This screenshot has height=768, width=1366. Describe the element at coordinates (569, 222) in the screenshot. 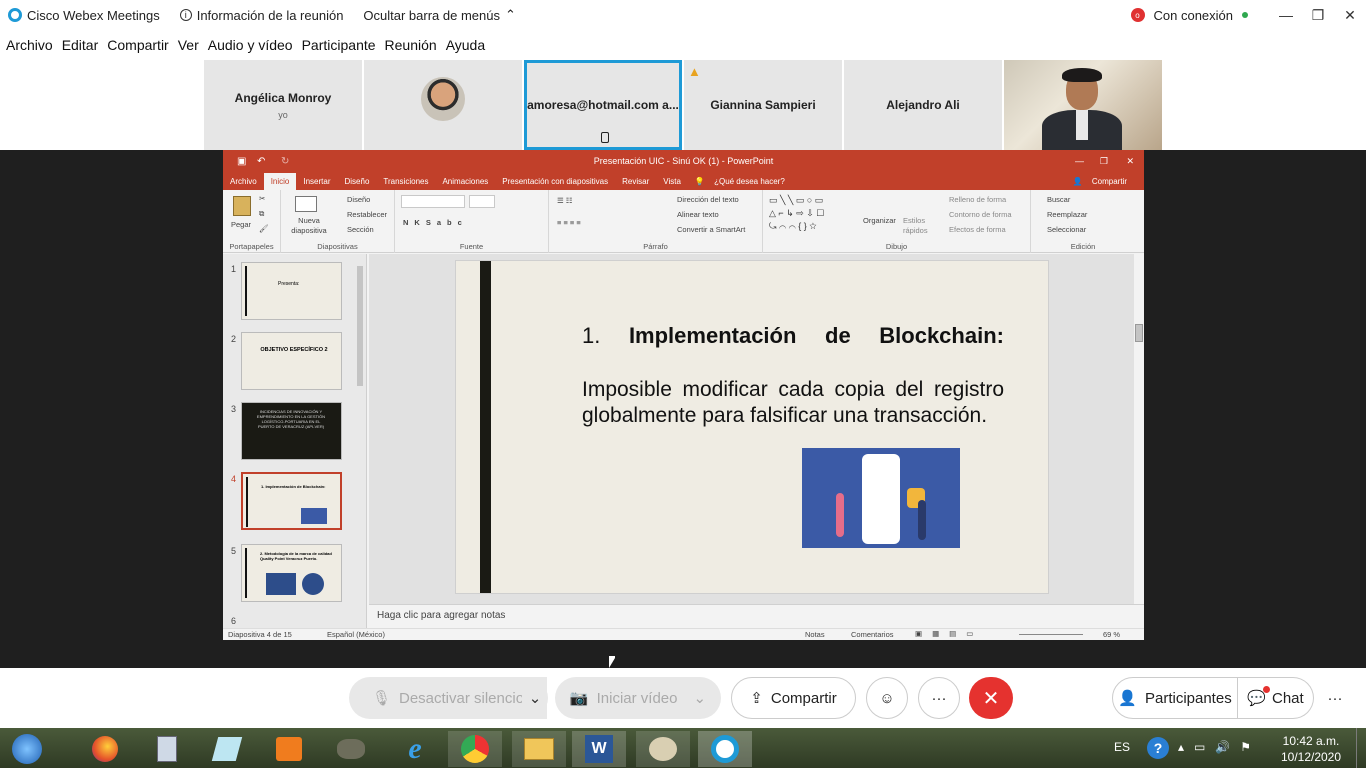

I see `align-icons: ≡ ≡ ≡ ≡` at that location.